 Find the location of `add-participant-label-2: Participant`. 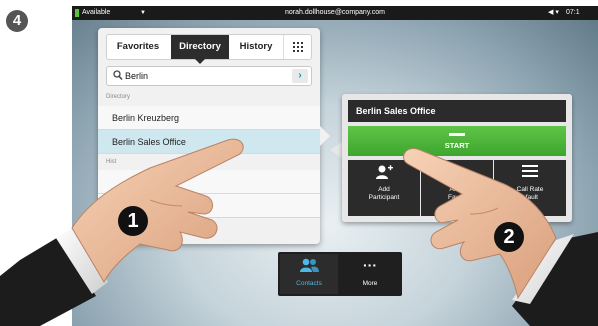

add-participant-label-2: Participant is located at coordinates (384, 197).